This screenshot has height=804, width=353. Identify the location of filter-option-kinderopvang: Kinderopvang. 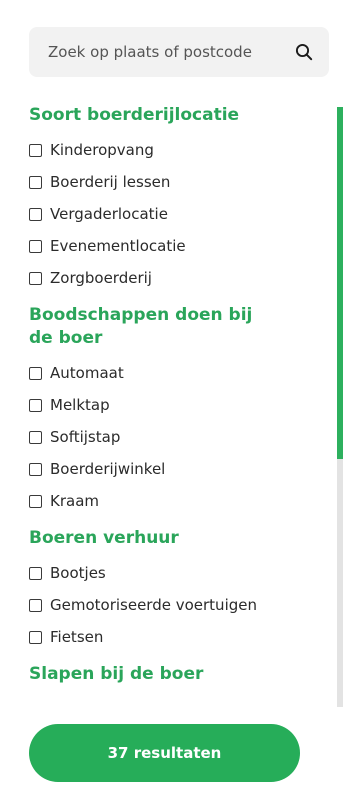
(165, 150).